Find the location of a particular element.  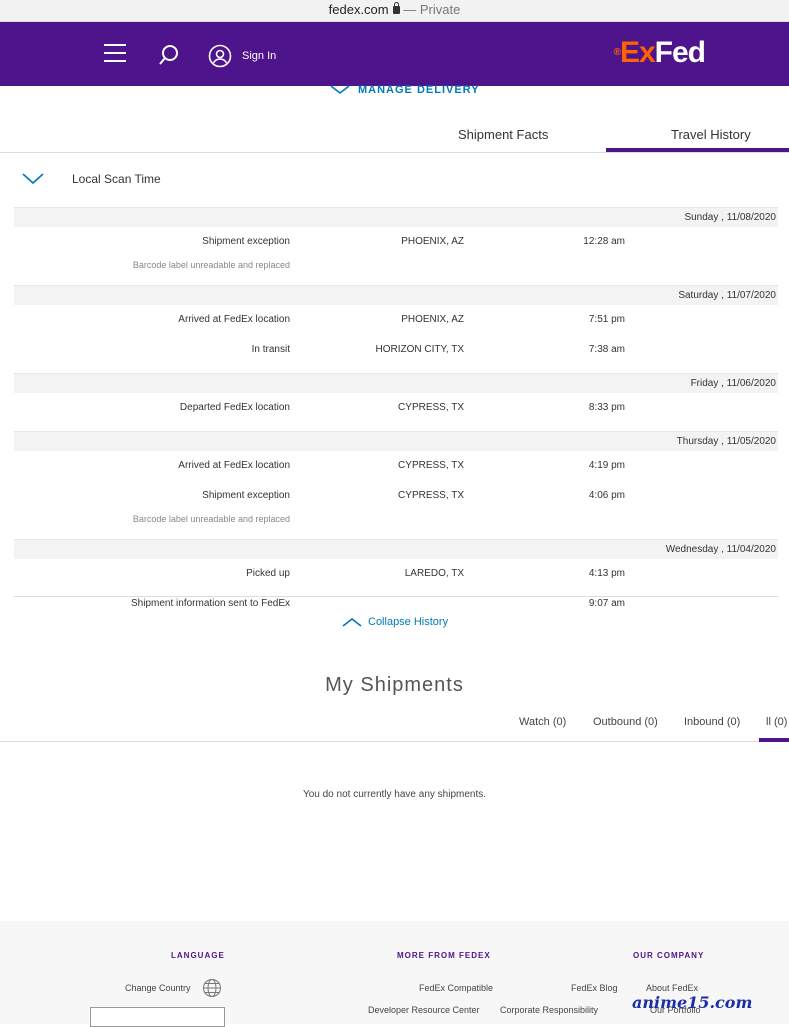

event-time: 7:51 pm is located at coordinates (606, 319).